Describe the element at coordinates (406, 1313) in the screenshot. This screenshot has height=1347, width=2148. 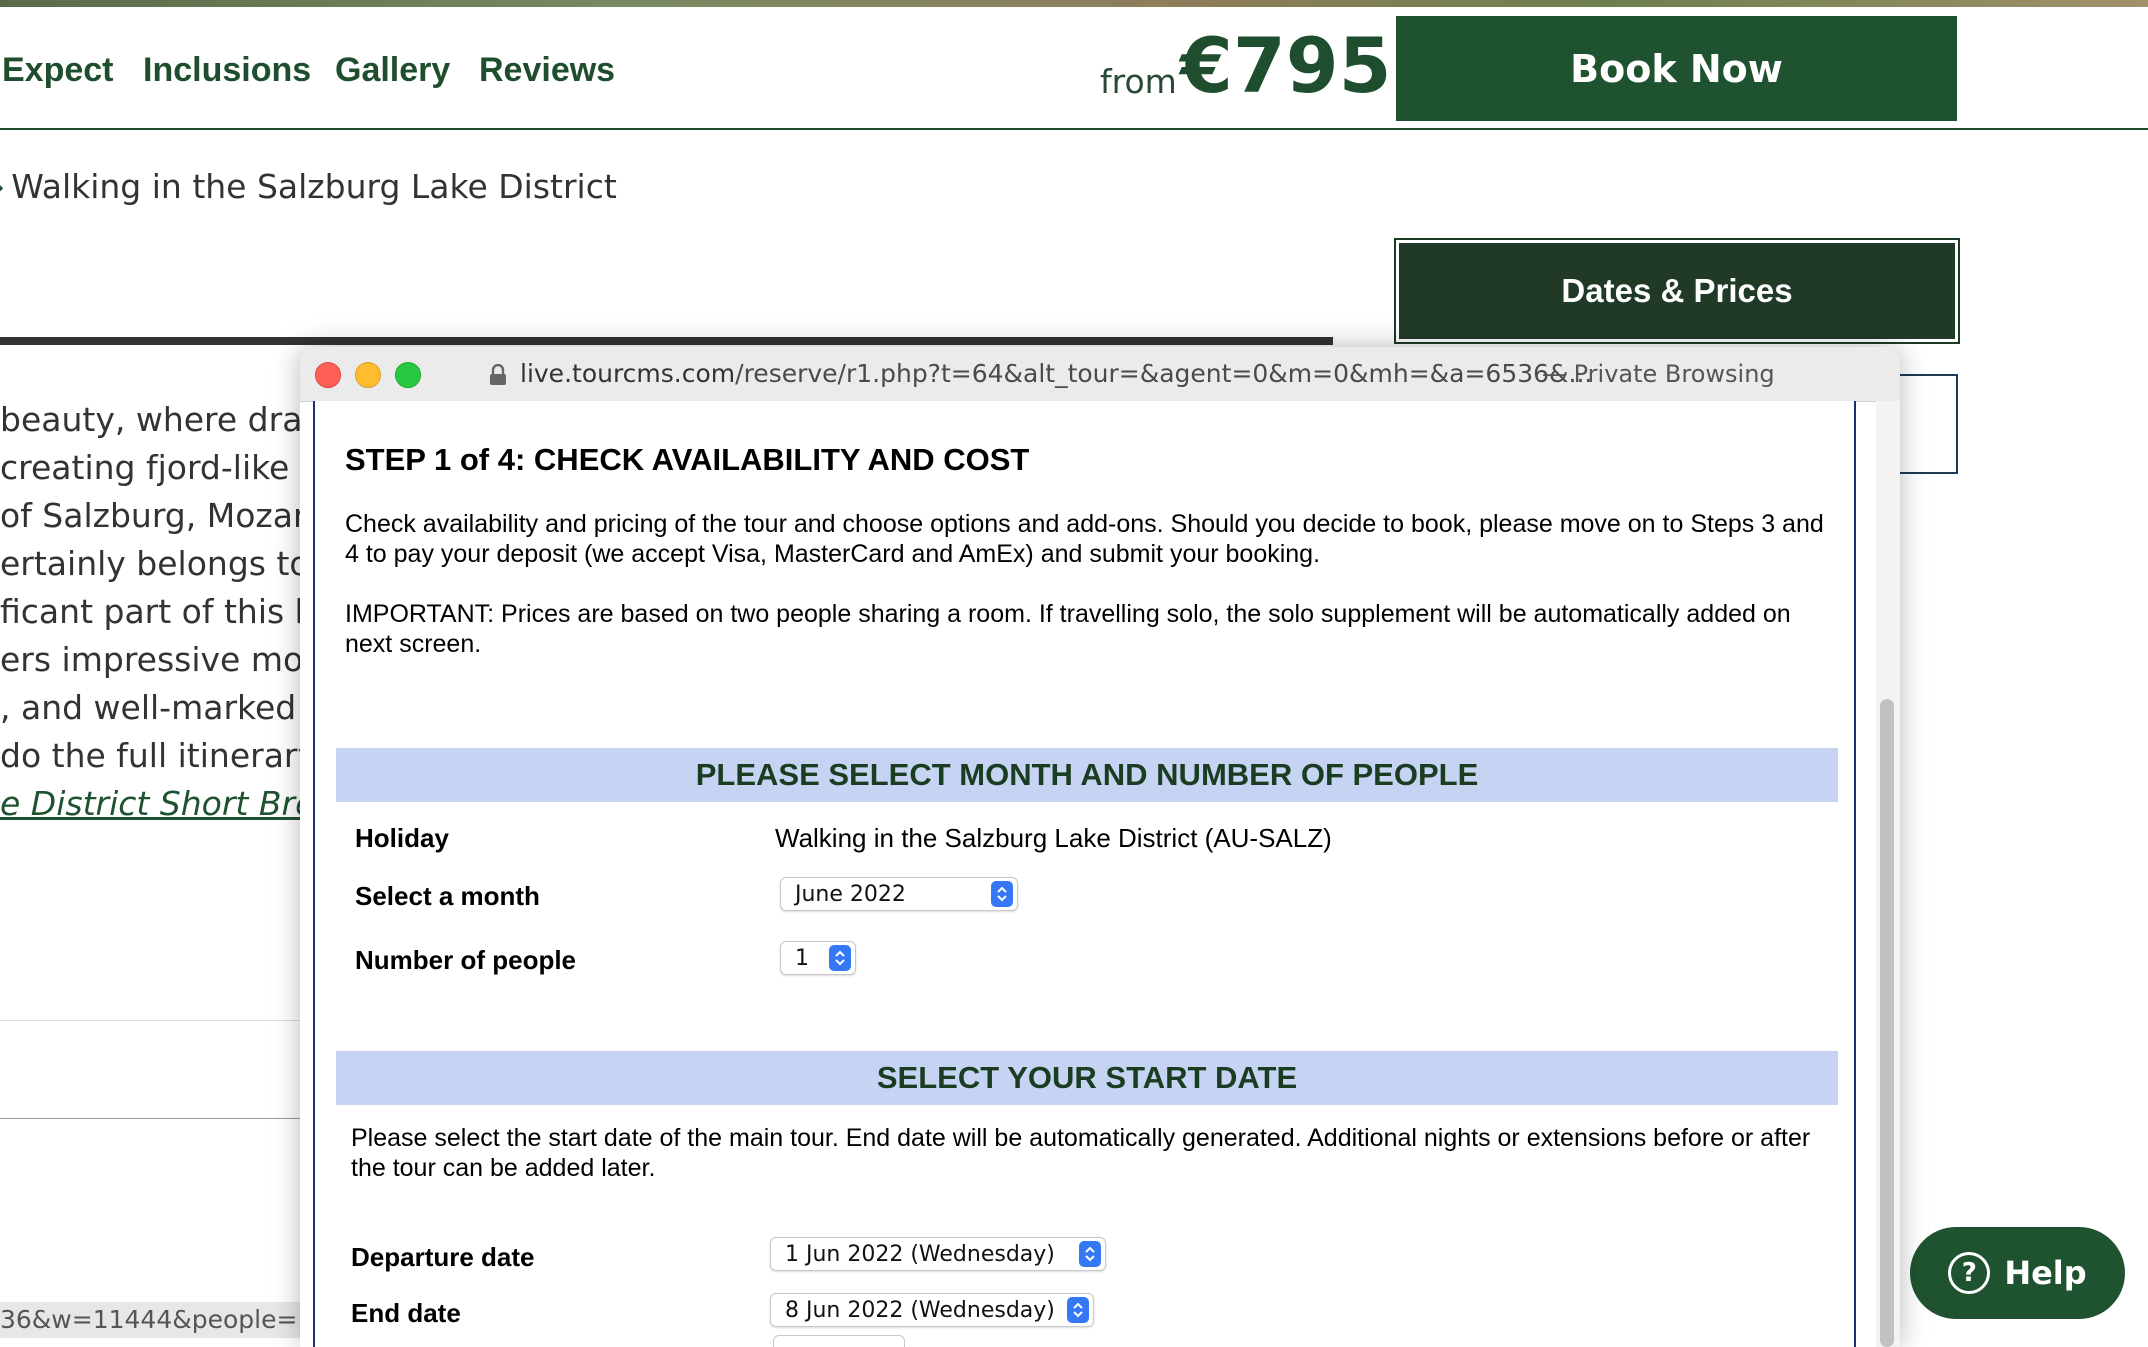
I see `end-label: End date` at that location.